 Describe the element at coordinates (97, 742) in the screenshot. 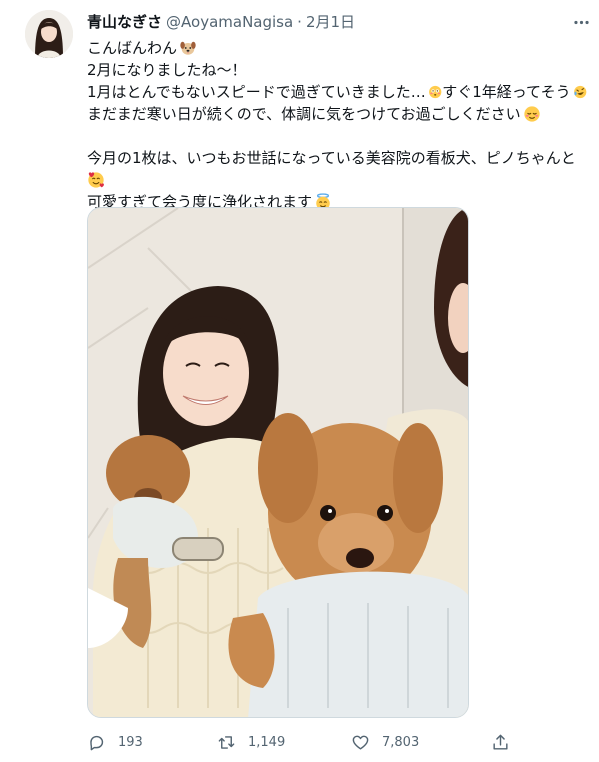

I see `reply-icon` at that location.